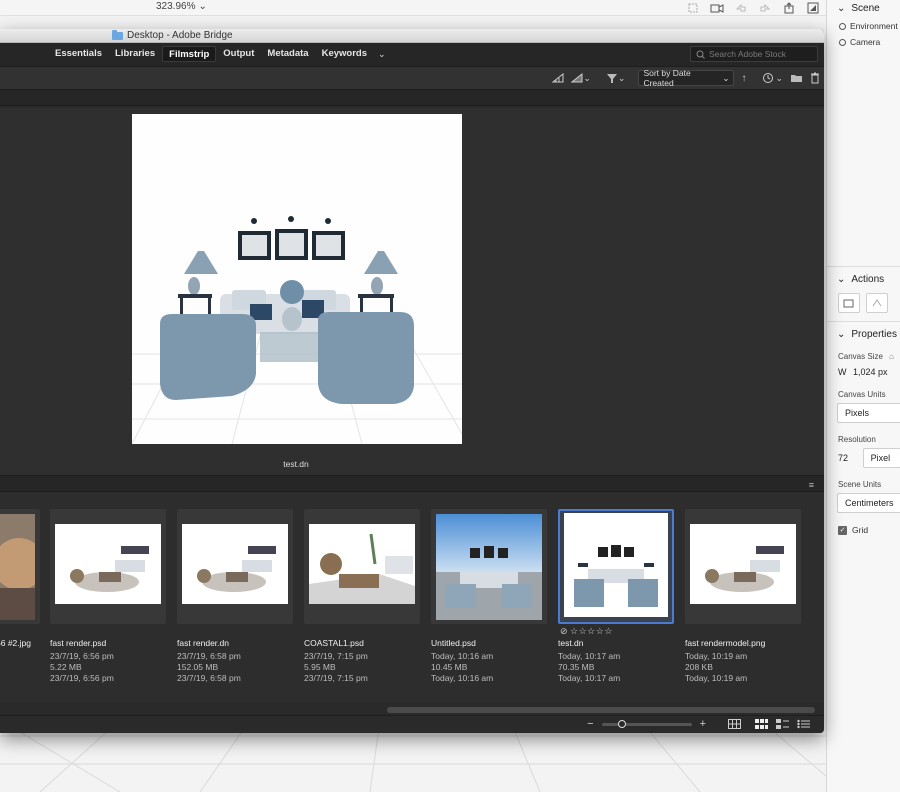 The height and width of the screenshot is (792, 900). I want to click on grid-checkbox: ✓, so click(842, 530).